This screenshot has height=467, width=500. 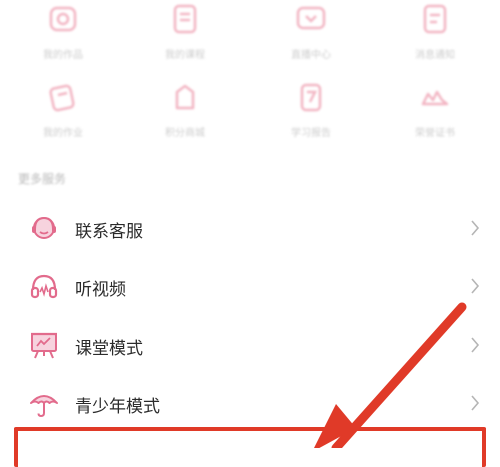 I want to click on menu-item-label: 听视频, so click(x=100, y=290).